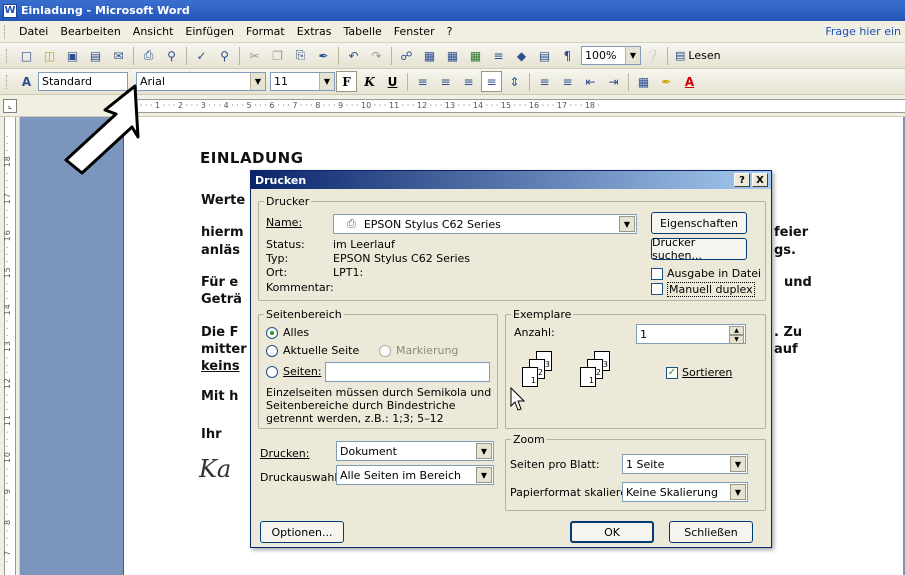 This screenshot has height=575, width=905. Describe the element at coordinates (699, 223) in the screenshot. I see `properties-button: Eigenschaften` at that location.